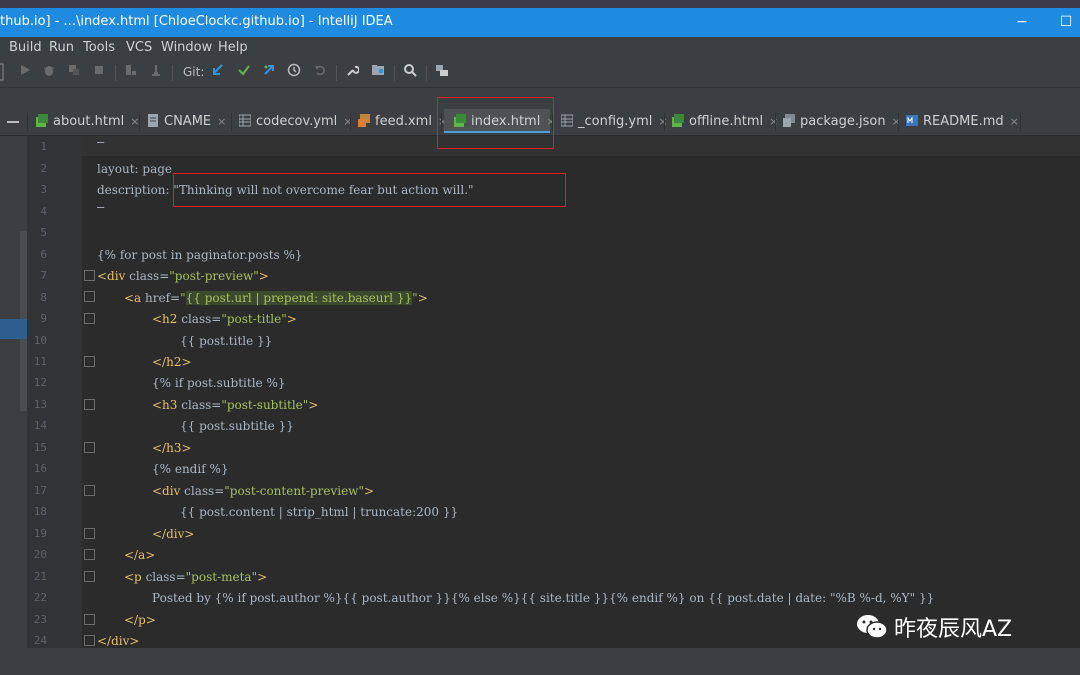 This screenshot has width=1080, height=675. What do you see at coordinates (40, 576) in the screenshot?
I see `line-number: 21` at bounding box center [40, 576].